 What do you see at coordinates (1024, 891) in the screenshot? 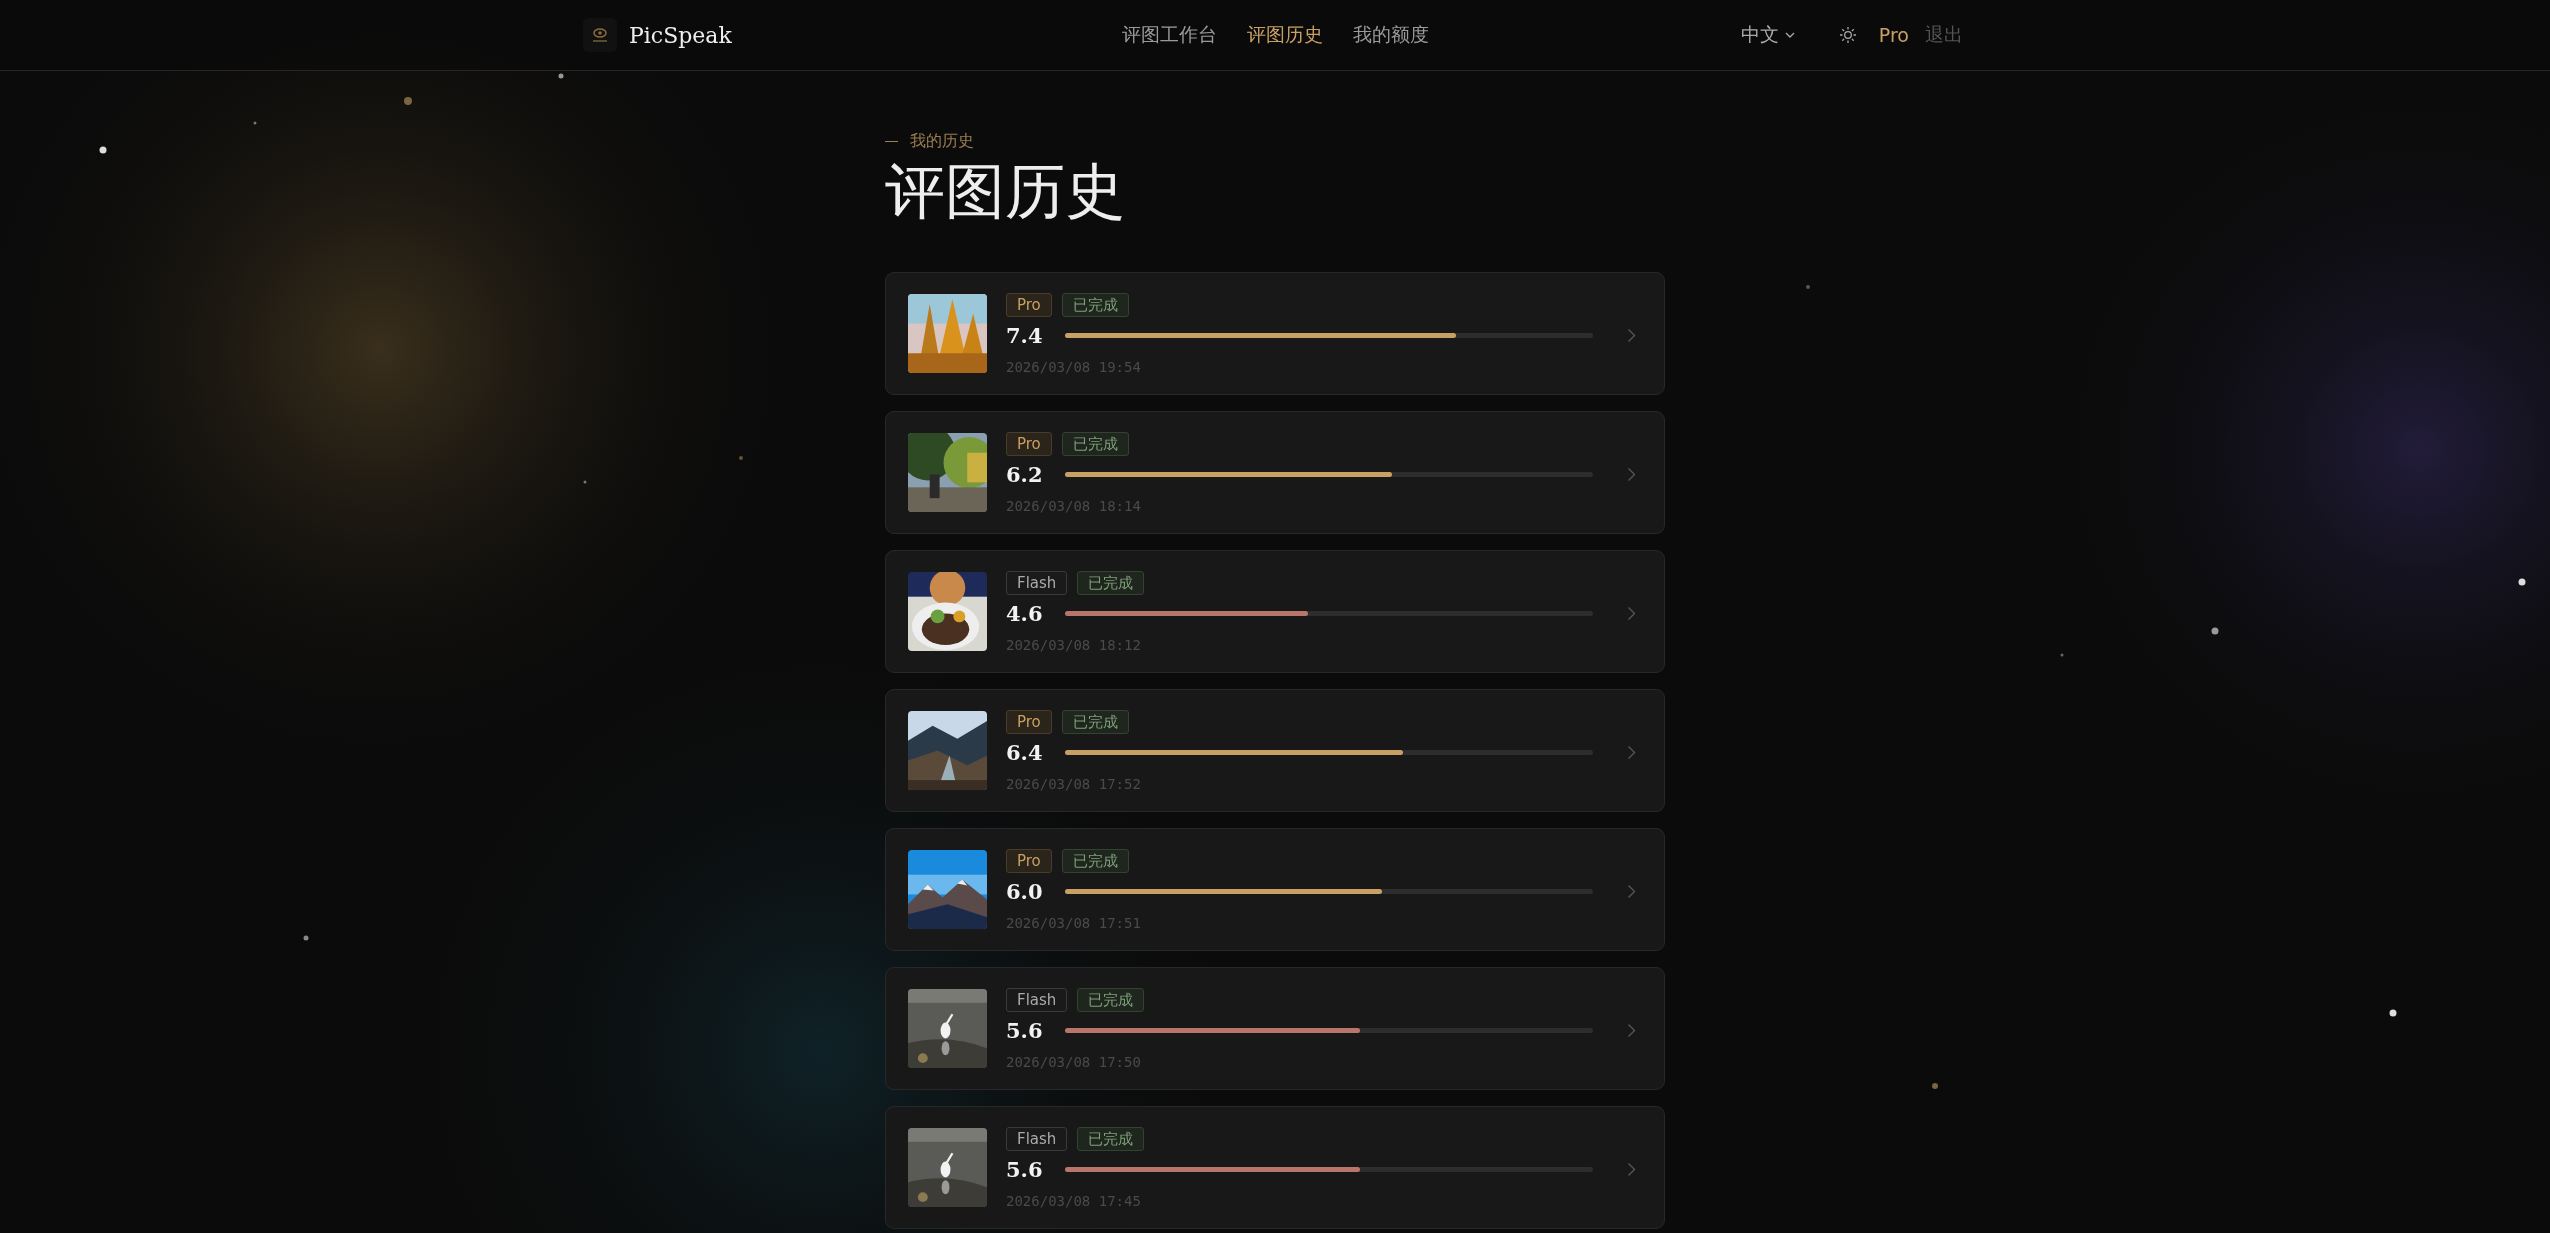
I see `score: 6.0` at bounding box center [1024, 891].